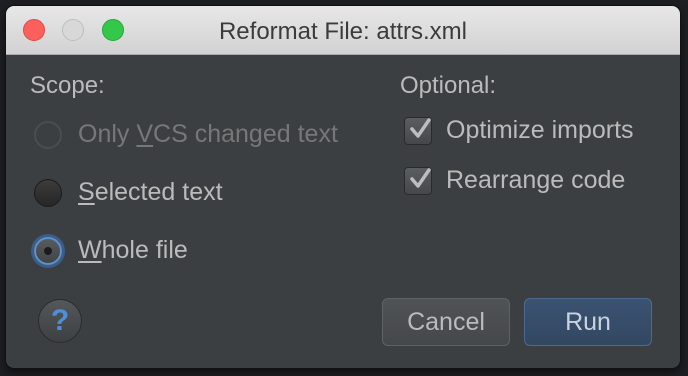  I want to click on run-button: Run, so click(588, 322).